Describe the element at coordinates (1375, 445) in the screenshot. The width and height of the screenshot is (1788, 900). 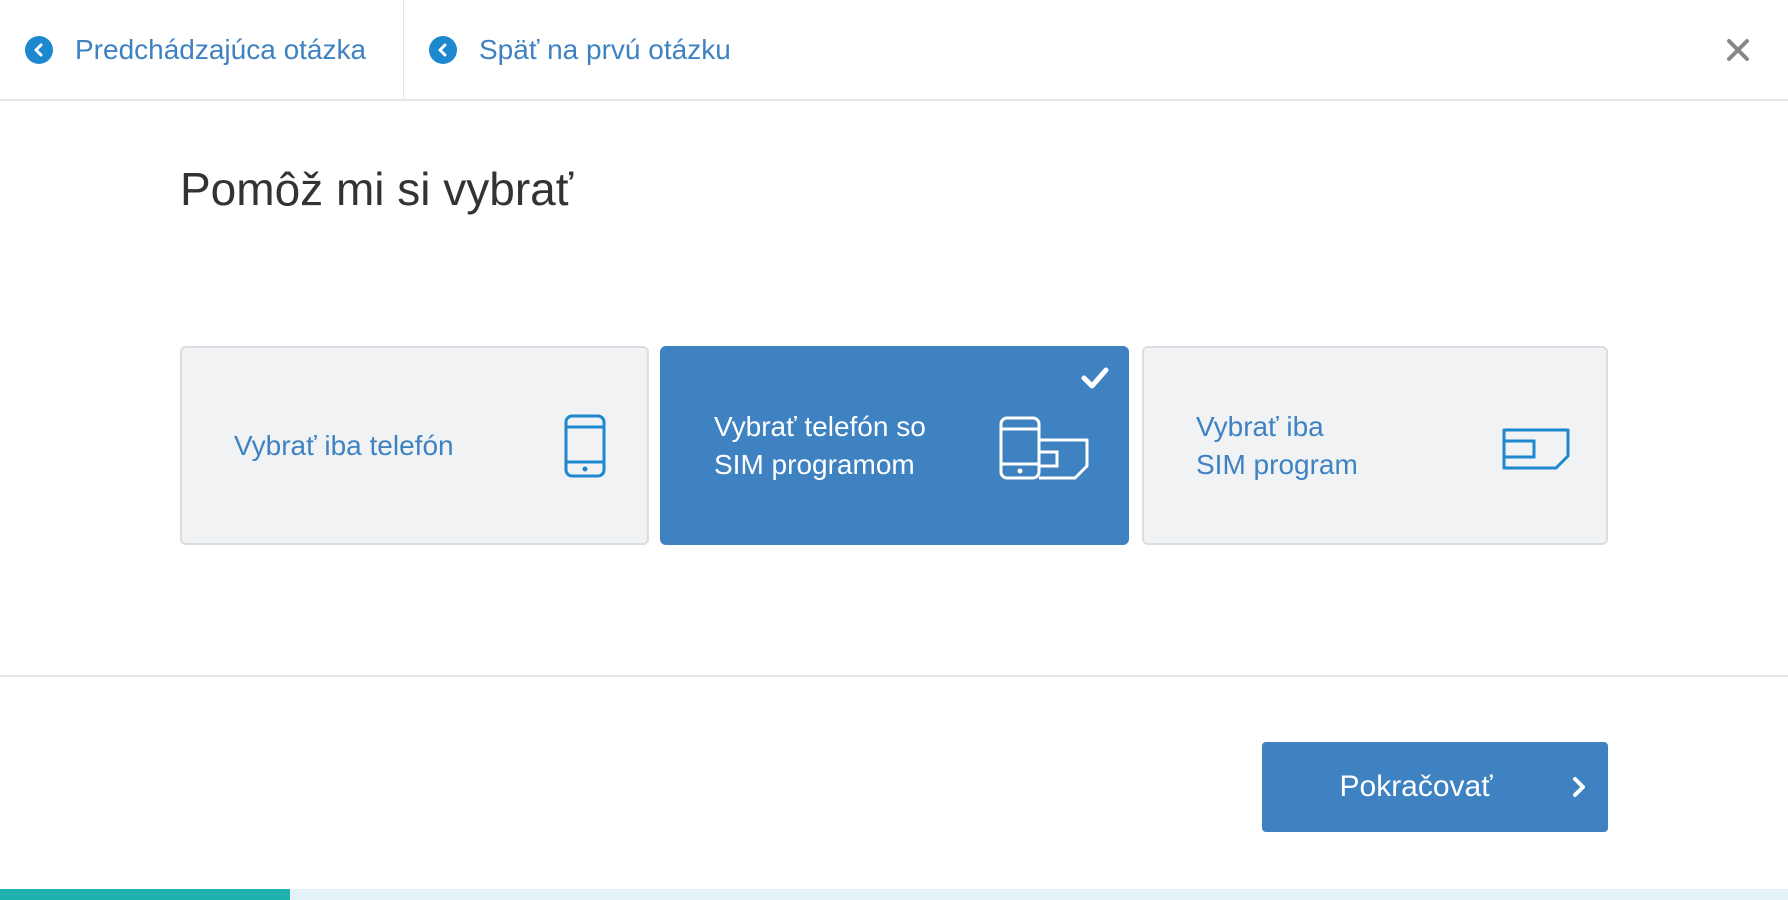
I see `option-sim-only: Vybrať iba SIM program` at that location.